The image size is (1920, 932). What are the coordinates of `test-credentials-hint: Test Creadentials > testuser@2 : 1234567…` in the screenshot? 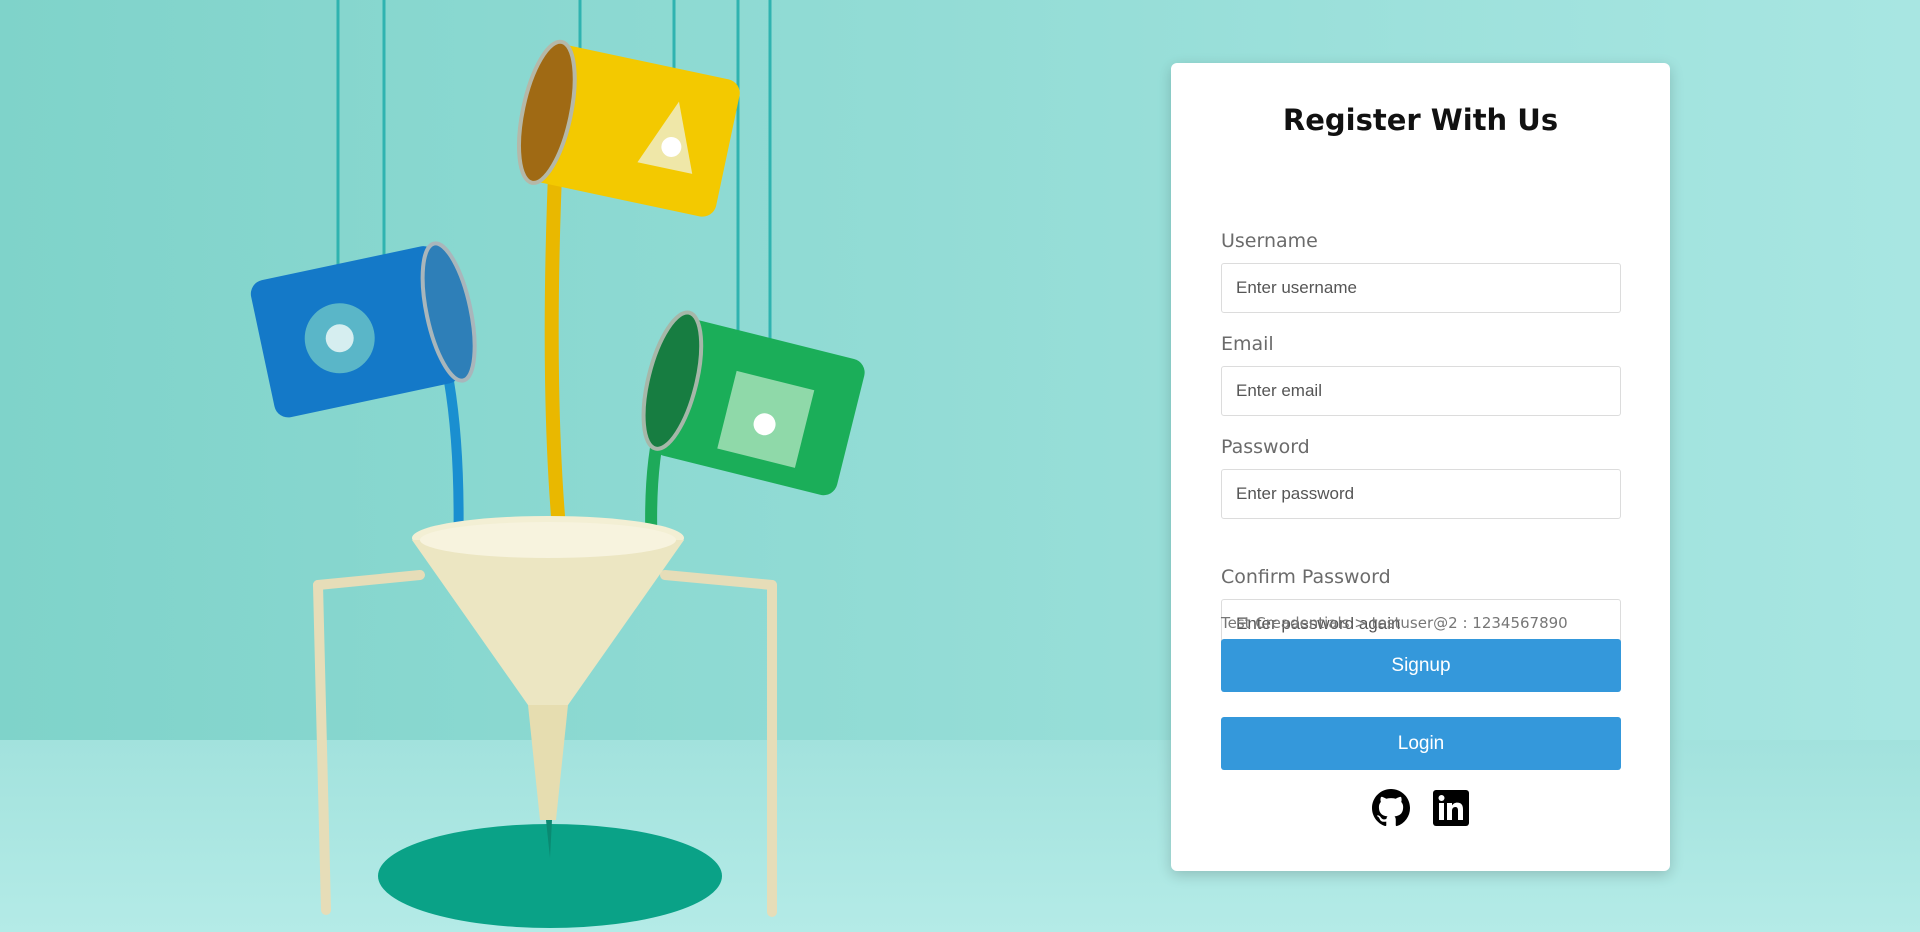 It's located at (1394, 623).